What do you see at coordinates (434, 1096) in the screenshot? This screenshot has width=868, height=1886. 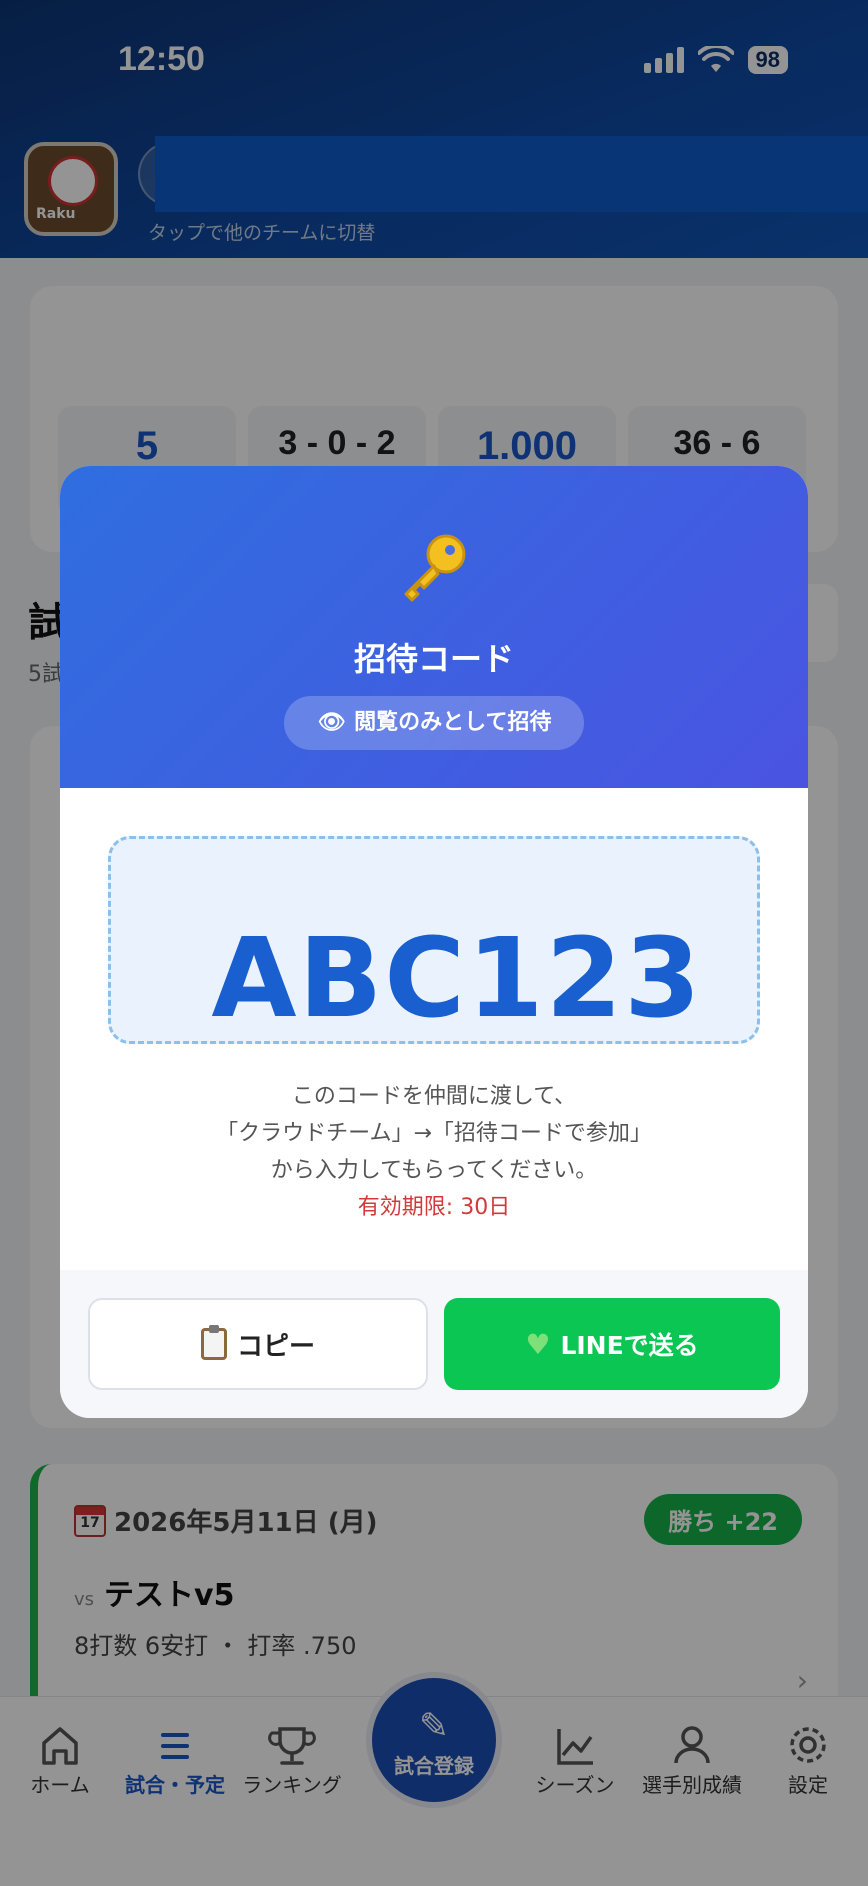 I see `instruction-line-1: このコードを仲間に渡して、` at bounding box center [434, 1096].